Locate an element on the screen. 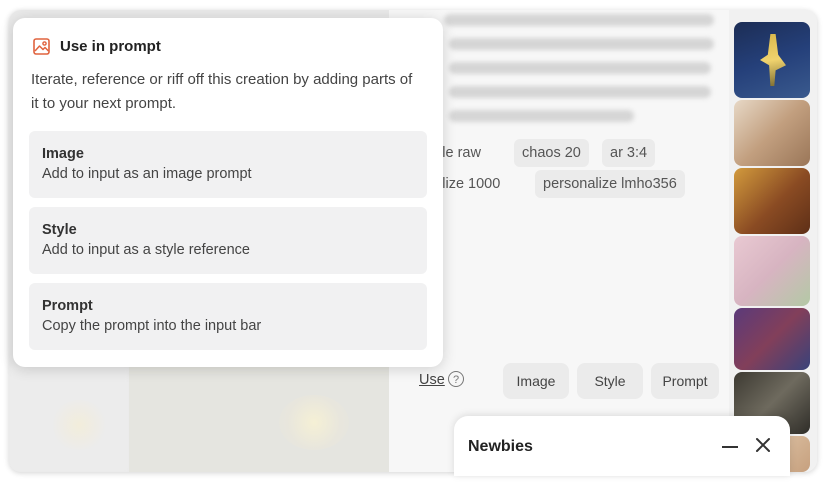 The image size is (826, 489). close-icon is located at coordinates (763, 445).